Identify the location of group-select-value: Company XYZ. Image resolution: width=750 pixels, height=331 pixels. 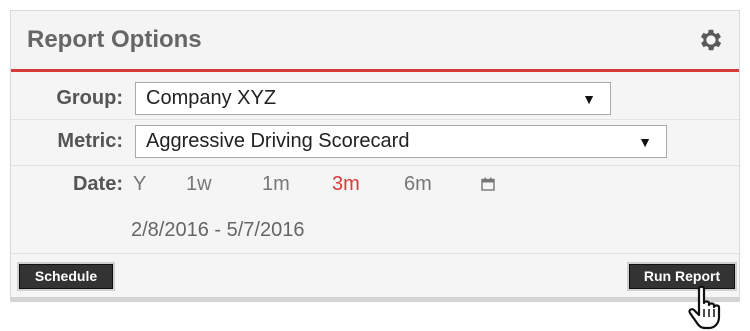
(211, 98).